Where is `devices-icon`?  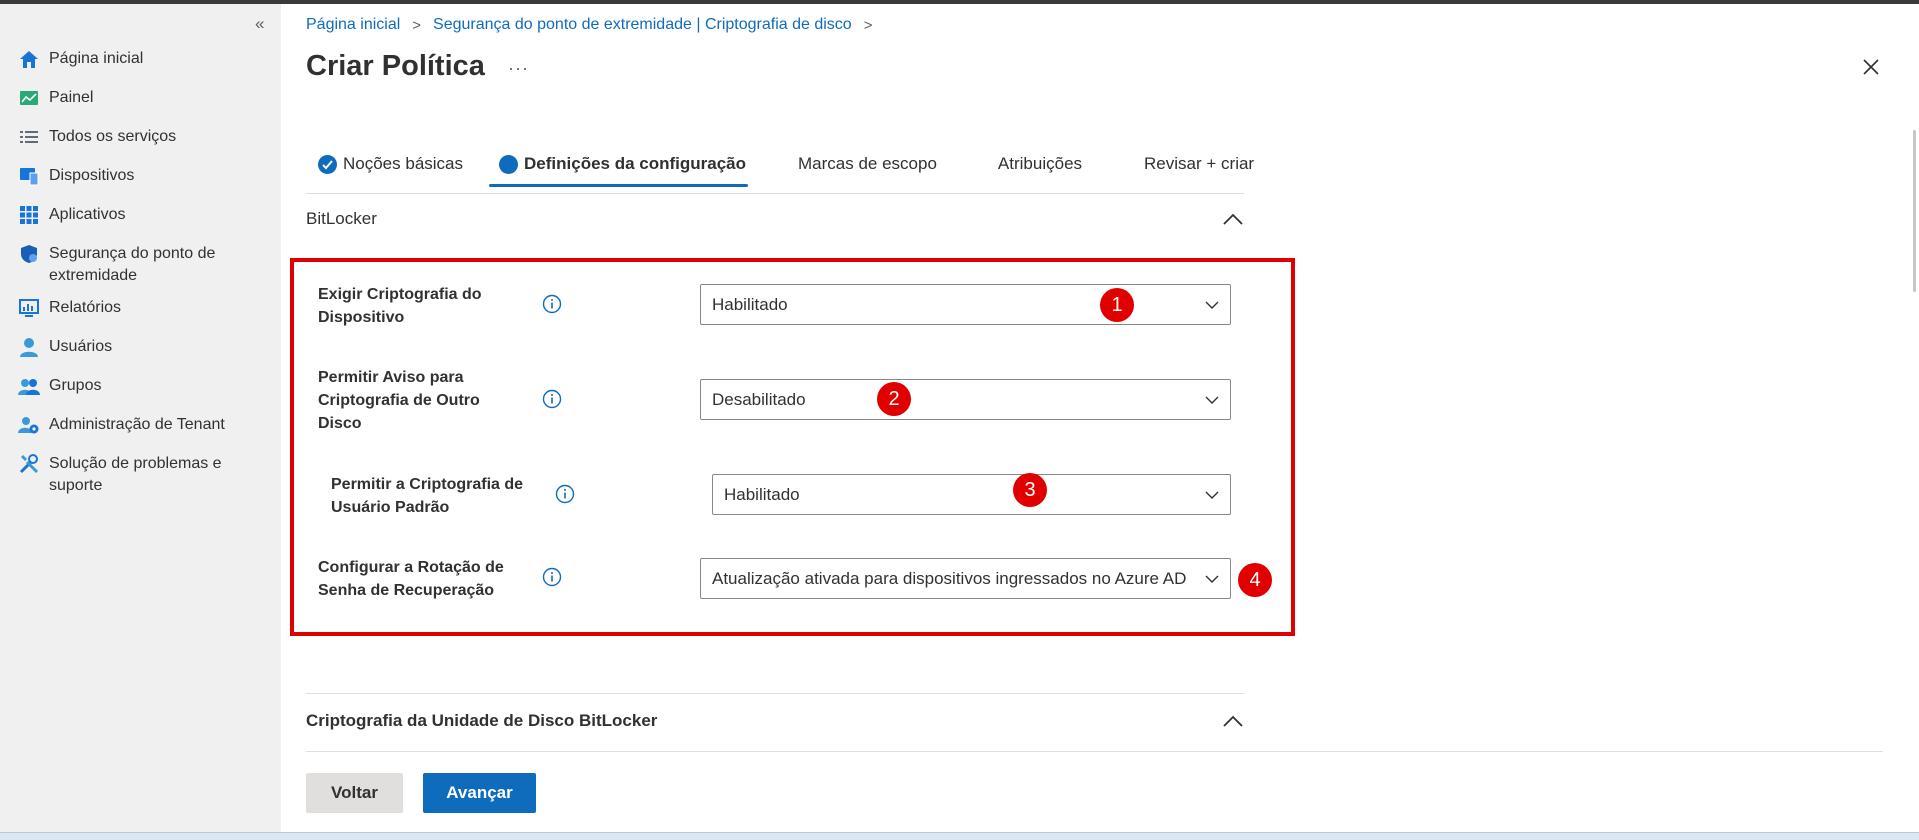 devices-icon is located at coordinates (29, 176).